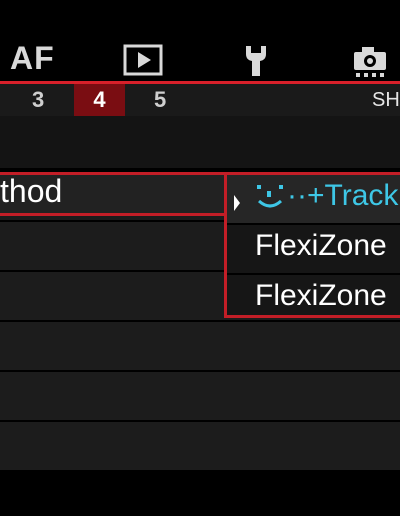 This screenshot has width=400, height=516. I want to click on popup-option-flexizone-single: FlexiZone, so click(313, 299).